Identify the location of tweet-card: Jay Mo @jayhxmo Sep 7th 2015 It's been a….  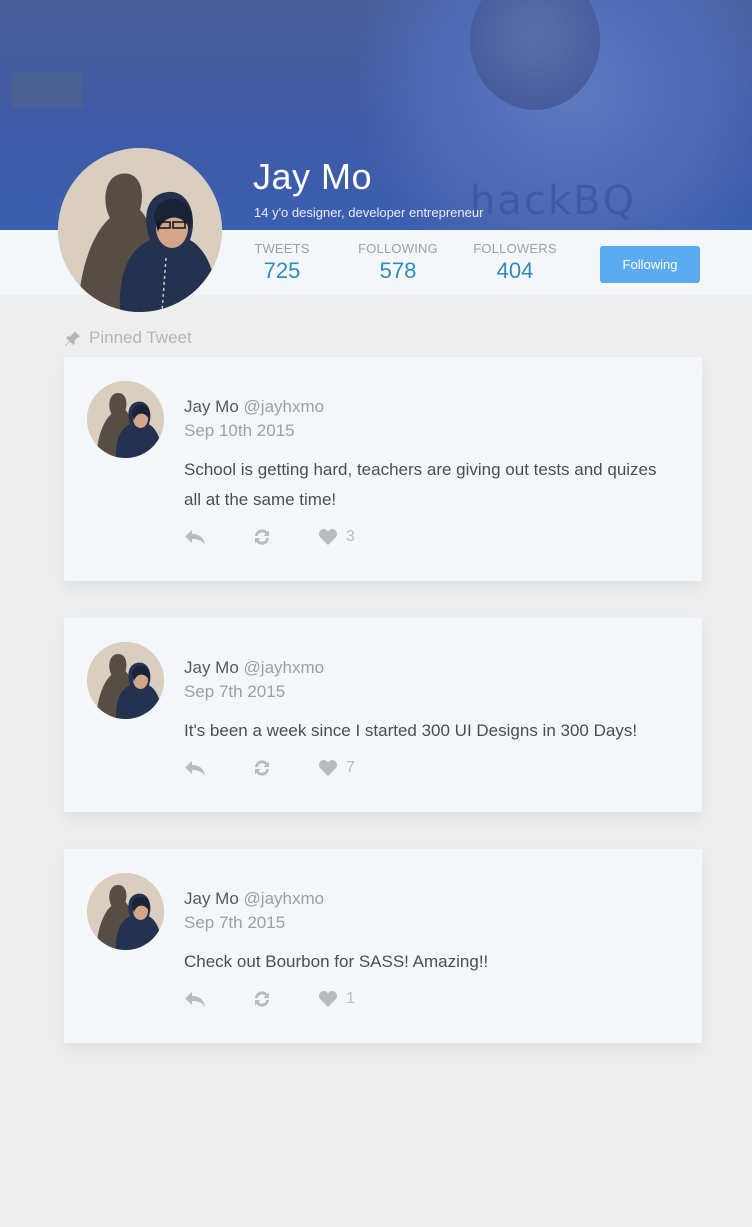
(383, 715).